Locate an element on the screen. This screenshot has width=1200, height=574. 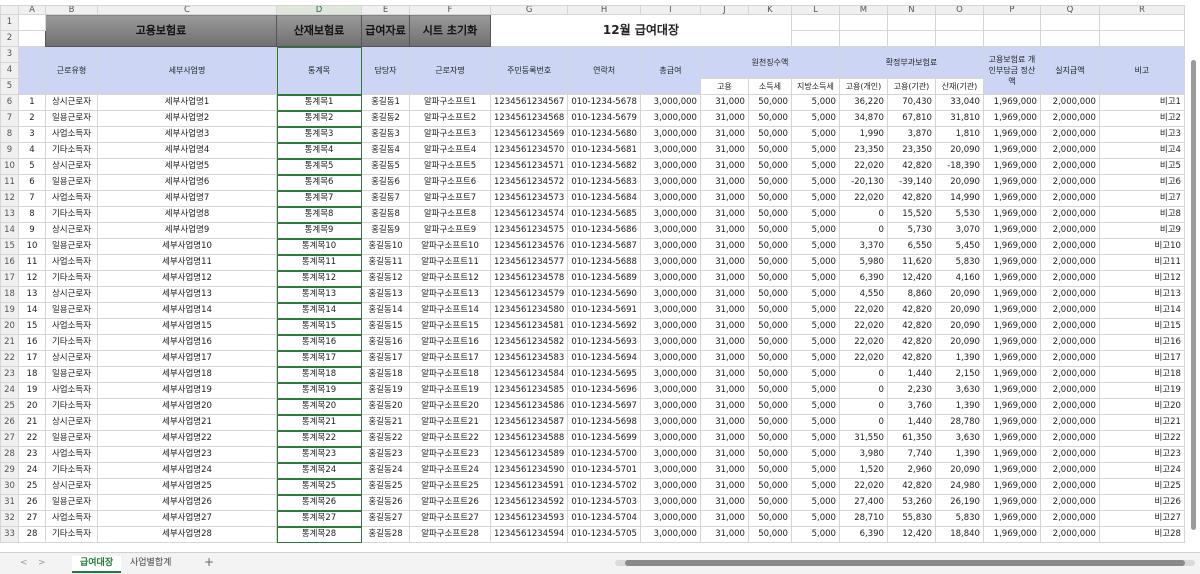
table-cell: 비고8 is located at coordinates (1141, 214).